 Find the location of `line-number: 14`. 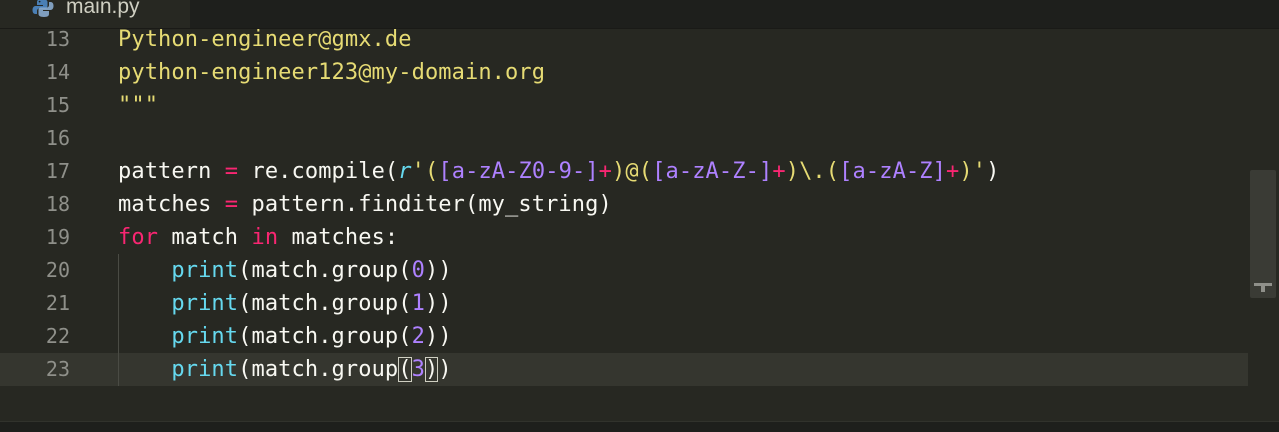

line-number: 14 is located at coordinates (57, 72).